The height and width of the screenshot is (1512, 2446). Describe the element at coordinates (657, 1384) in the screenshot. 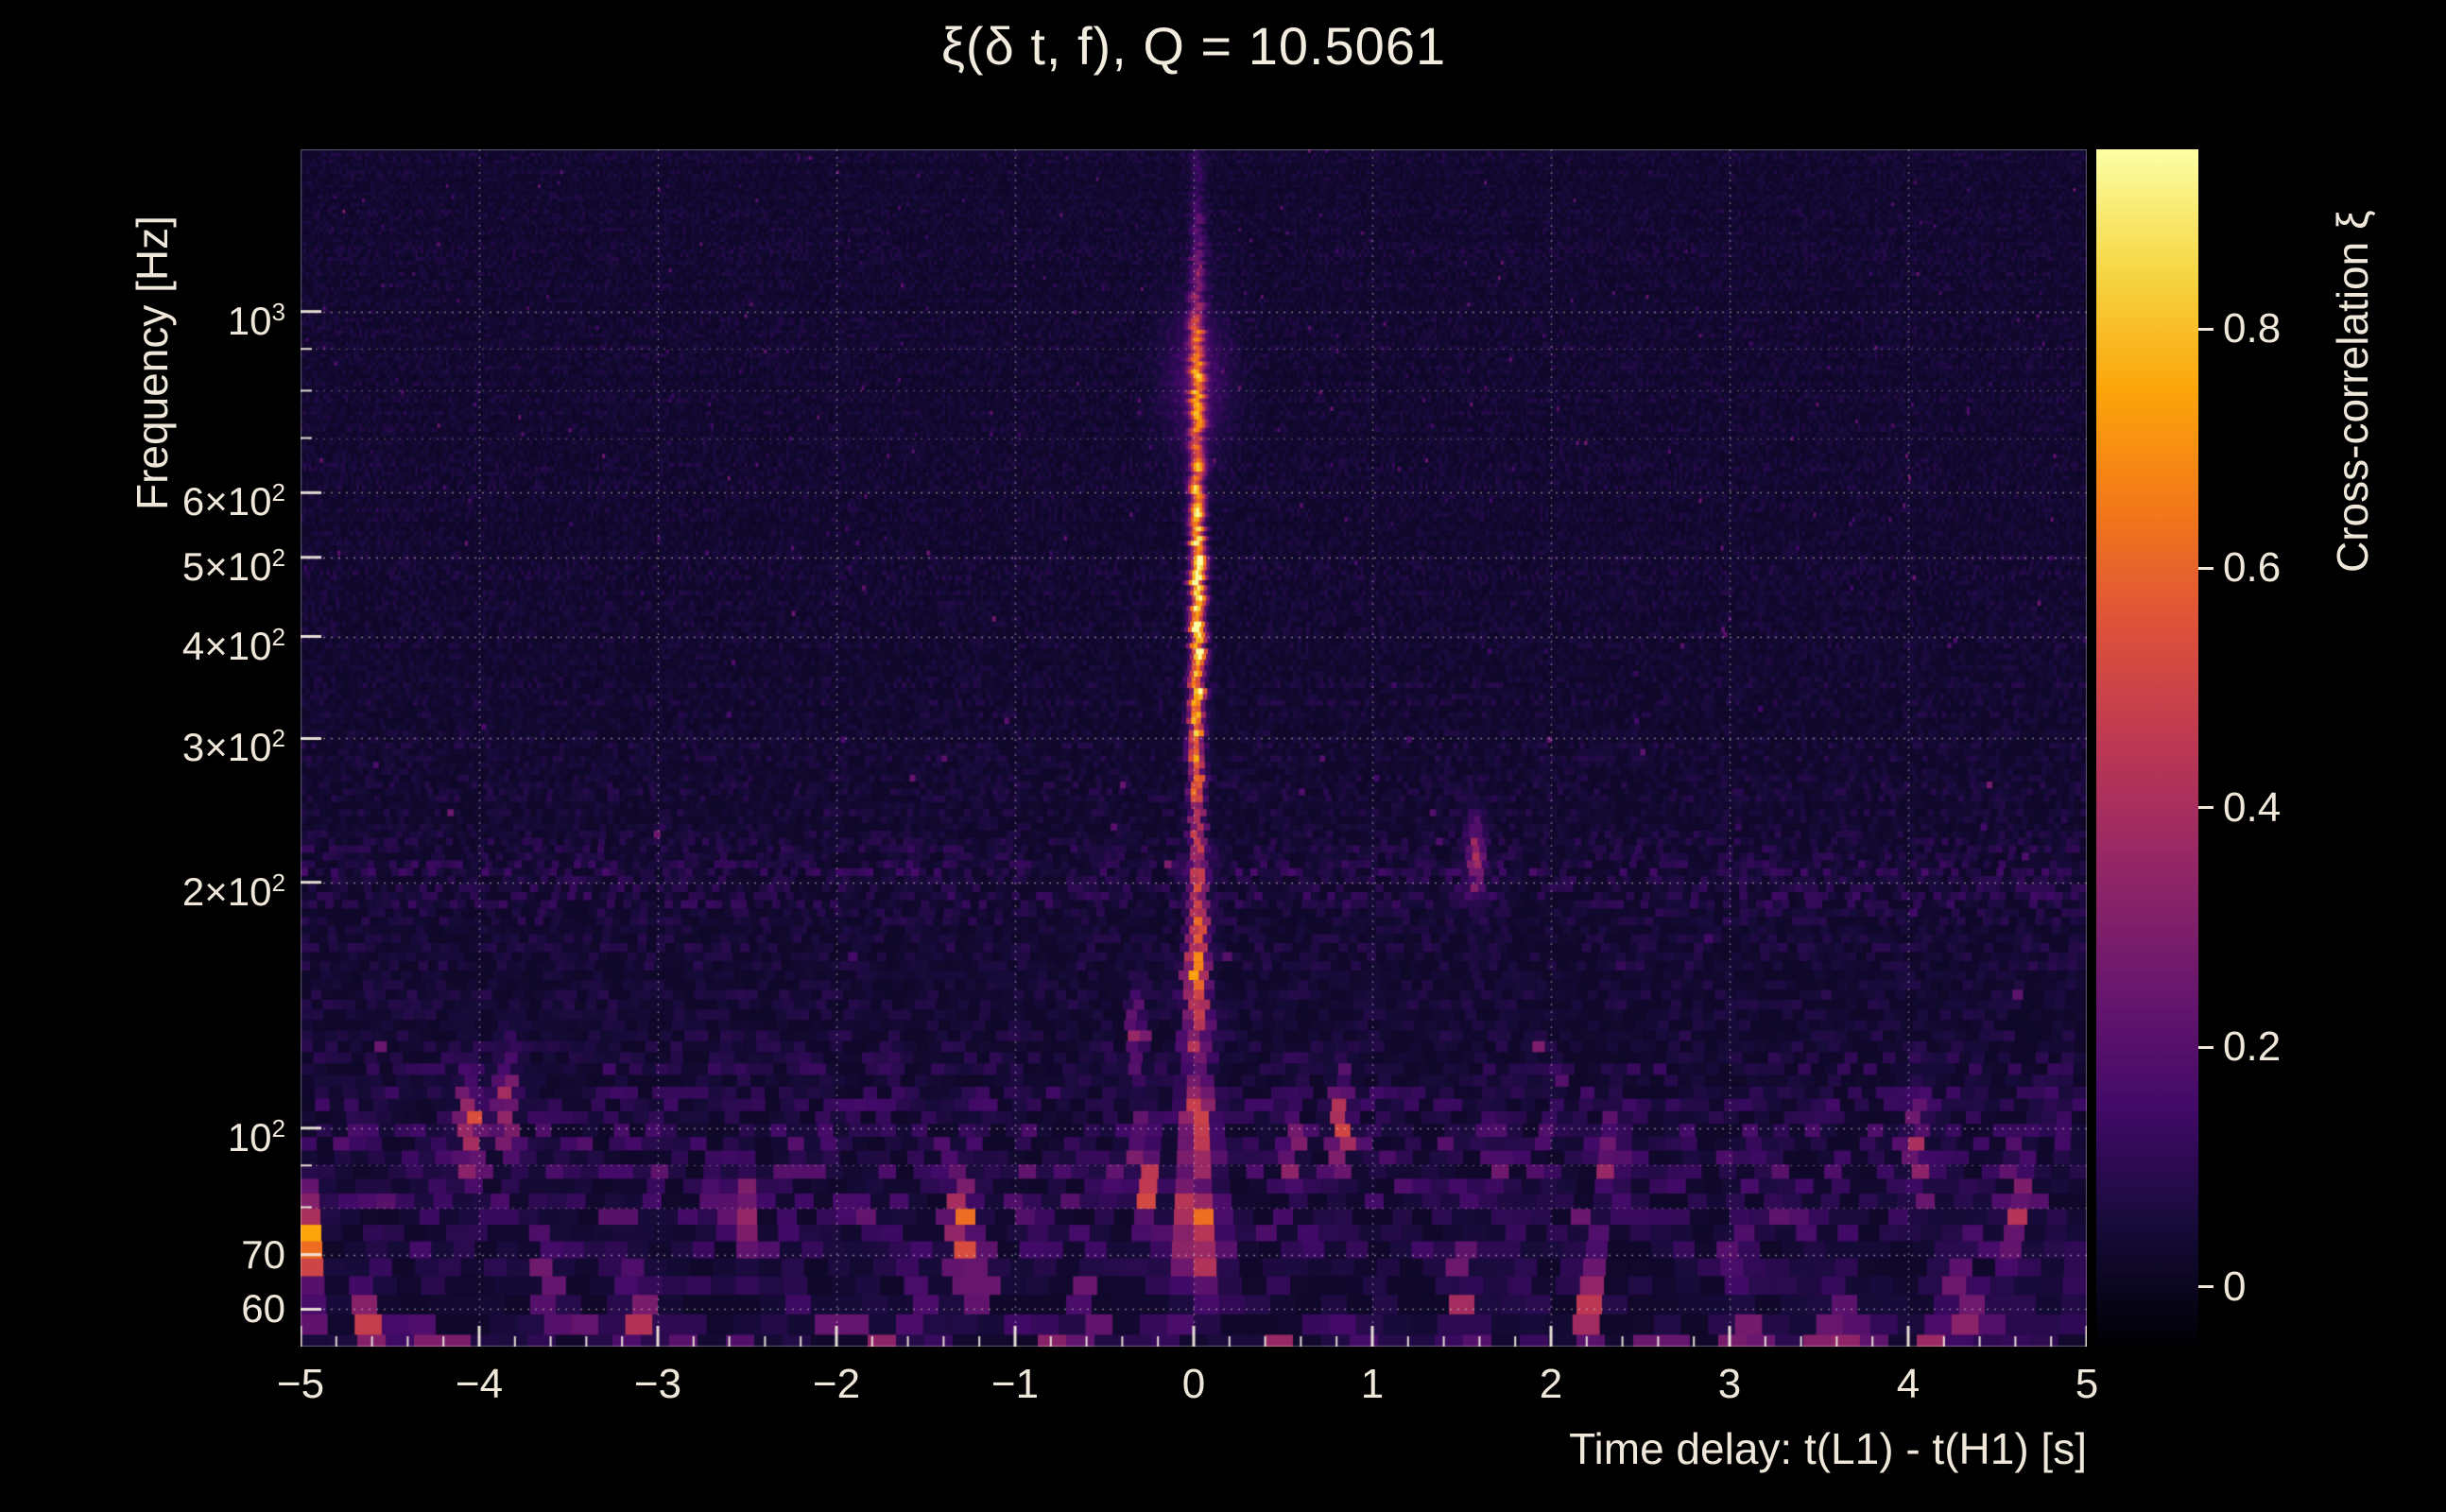

I see `x-tick-label: −3` at that location.